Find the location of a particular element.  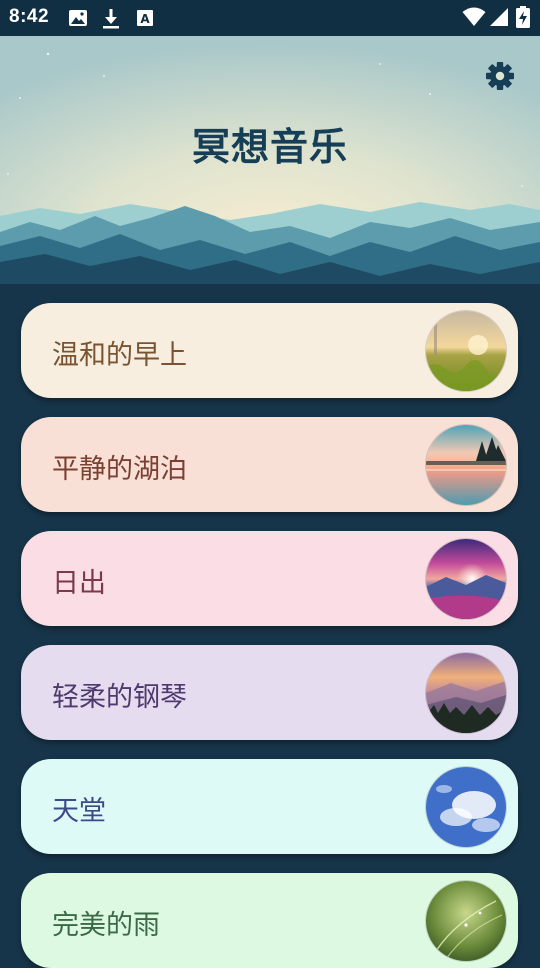

track-card-calm-lake: 平静的湖泊 is located at coordinates (269, 464).